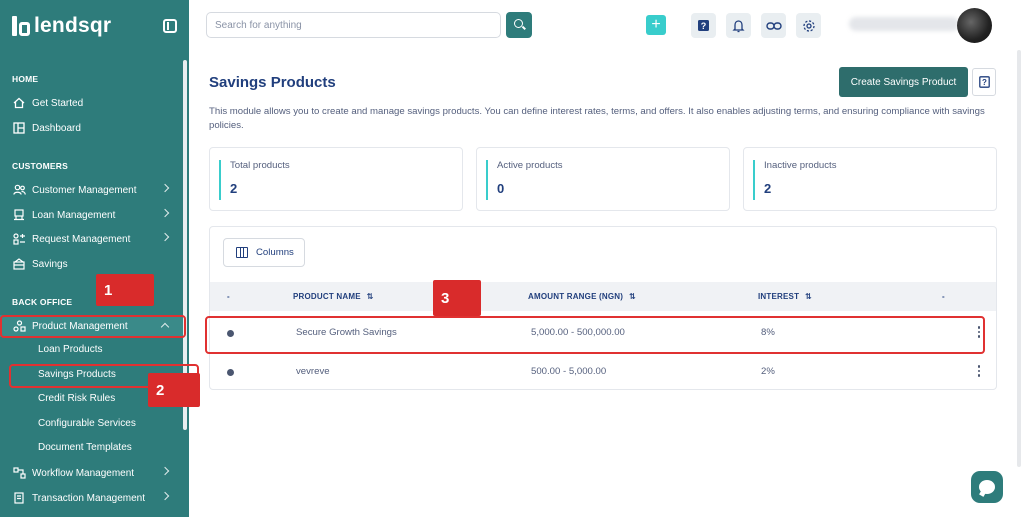  Describe the element at coordinates (903, 82) in the screenshot. I see `create-savings-product-button: Create Savings Product` at that location.